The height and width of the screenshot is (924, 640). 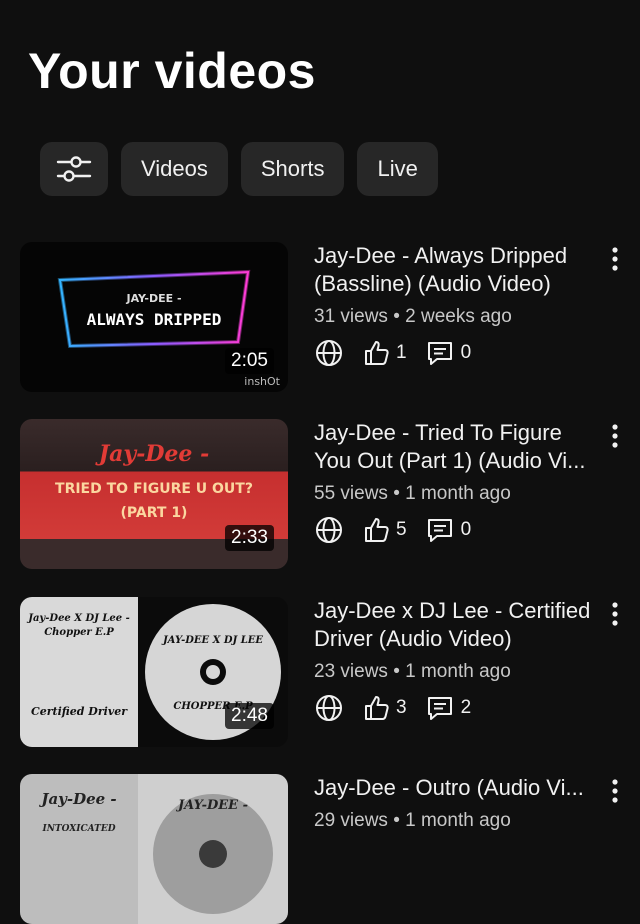 What do you see at coordinates (412, 671) in the screenshot?
I see `video-meta: 23 views • 1 month ago` at bounding box center [412, 671].